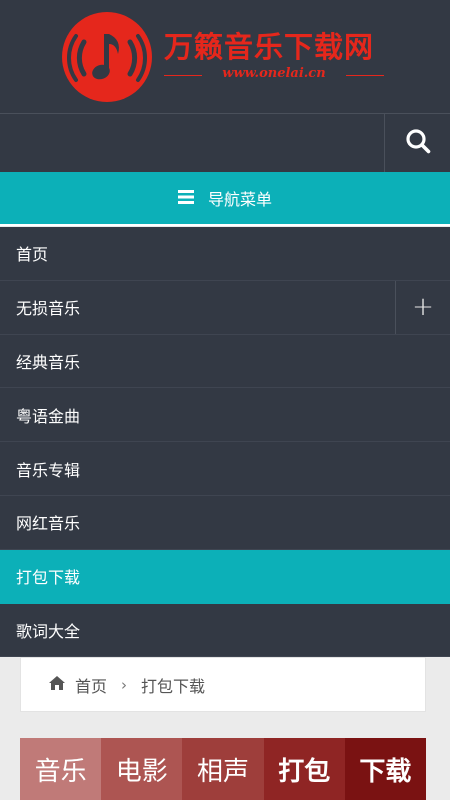  What do you see at coordinates (48, 362) in the screenshot?
I see `nav-item-label: 经典音乐` at bounding box center [48, 362].